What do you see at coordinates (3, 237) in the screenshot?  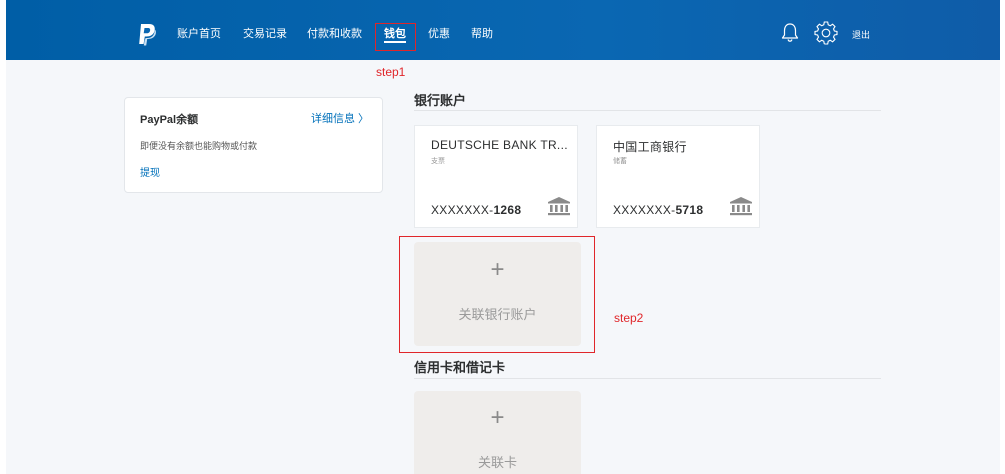 I see `window-frame-left` at bounding box center [3, 237].